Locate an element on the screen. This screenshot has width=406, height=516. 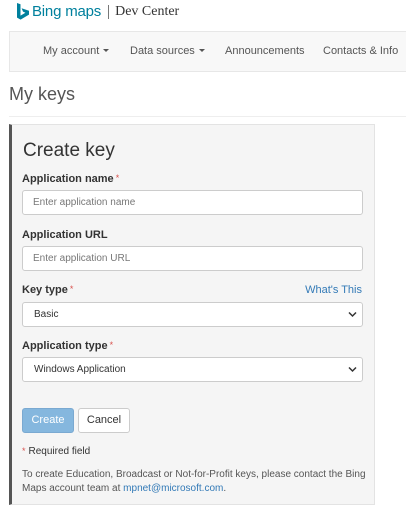
key-type-selected: Basic is located at coordinates (46, 314).